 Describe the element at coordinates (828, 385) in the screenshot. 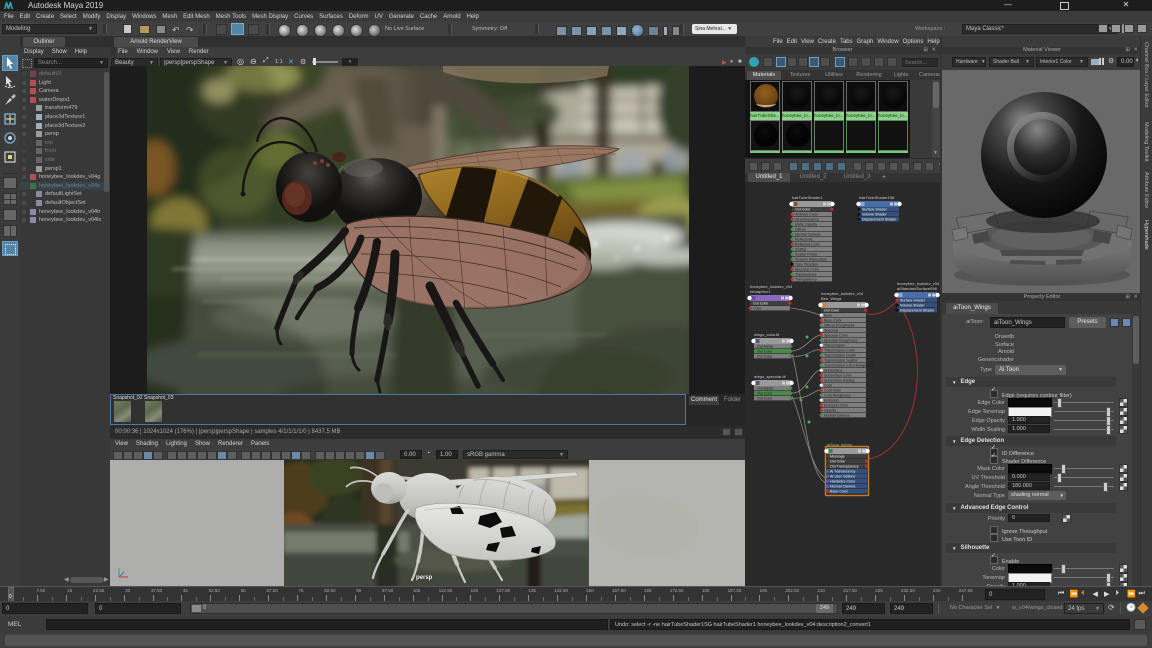

I see `svg-text: Coat` at that location.